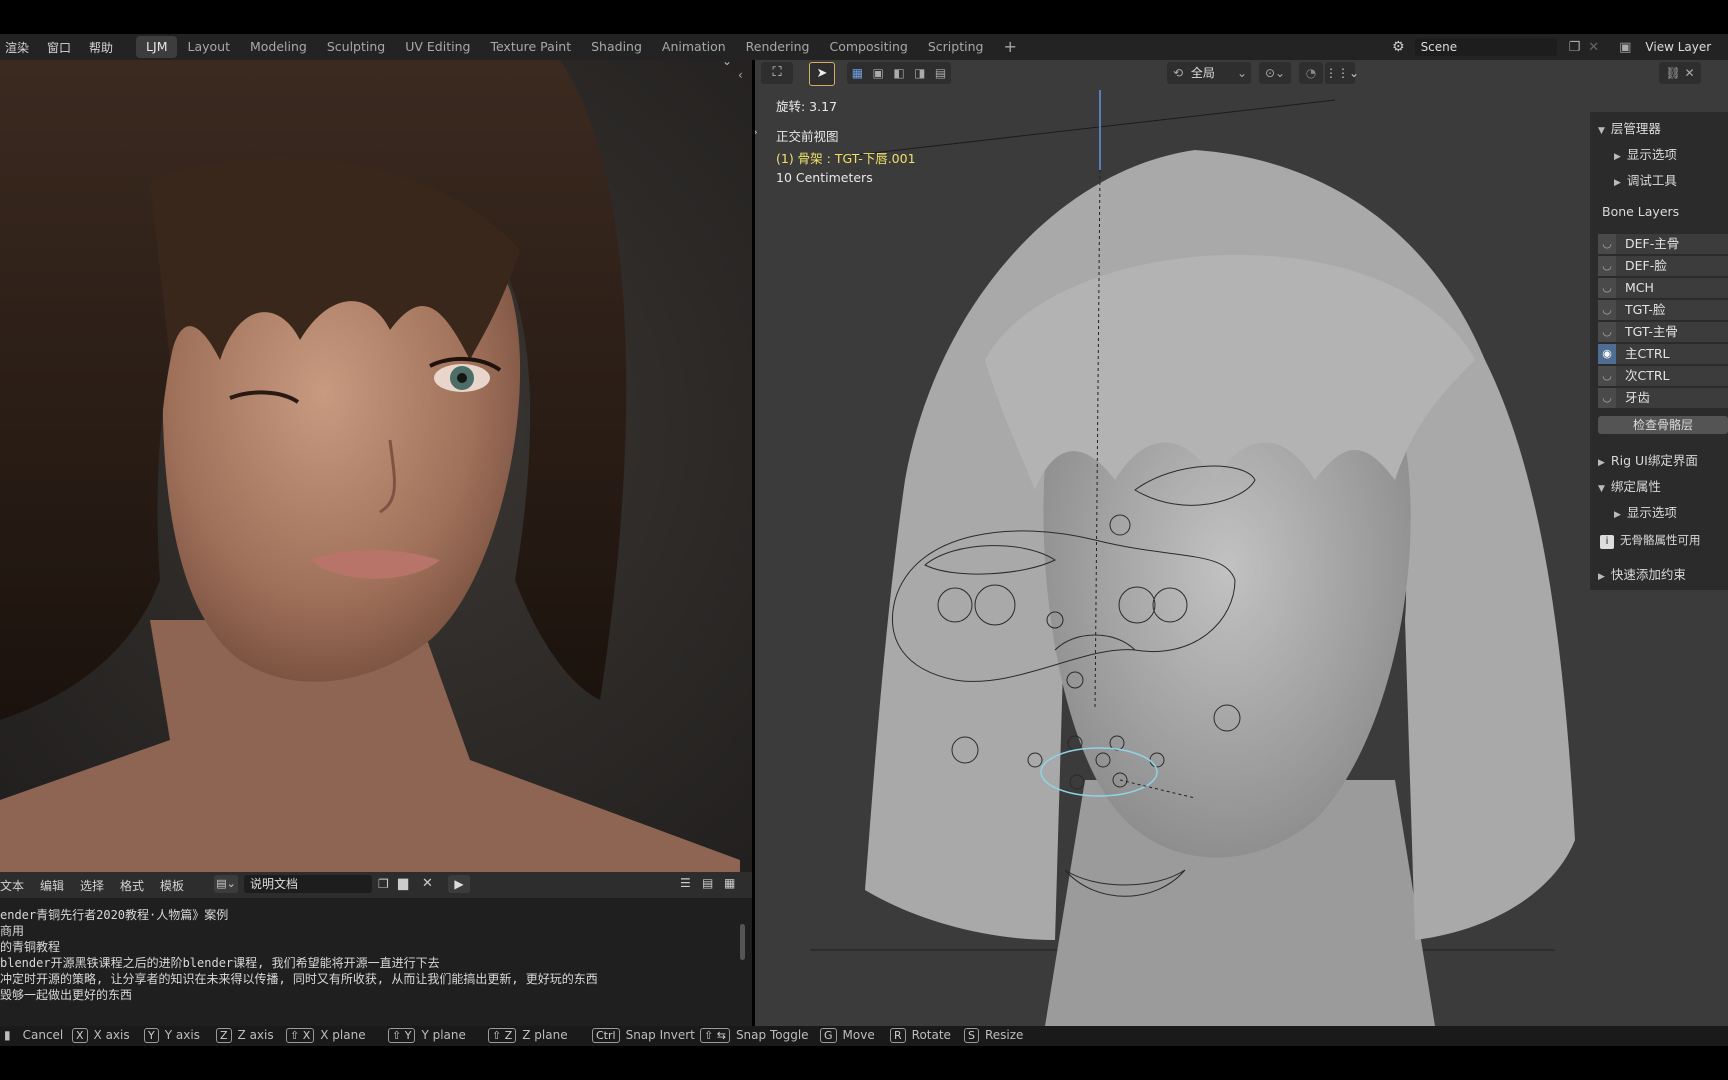 This screenshot has height=1080, width=1728. What do you see at coordinates (114, 915) in the screenshot?
I see `text-line: ender青铜先行者2020教程·人物篇》案例` at bounding box center [114, 915].